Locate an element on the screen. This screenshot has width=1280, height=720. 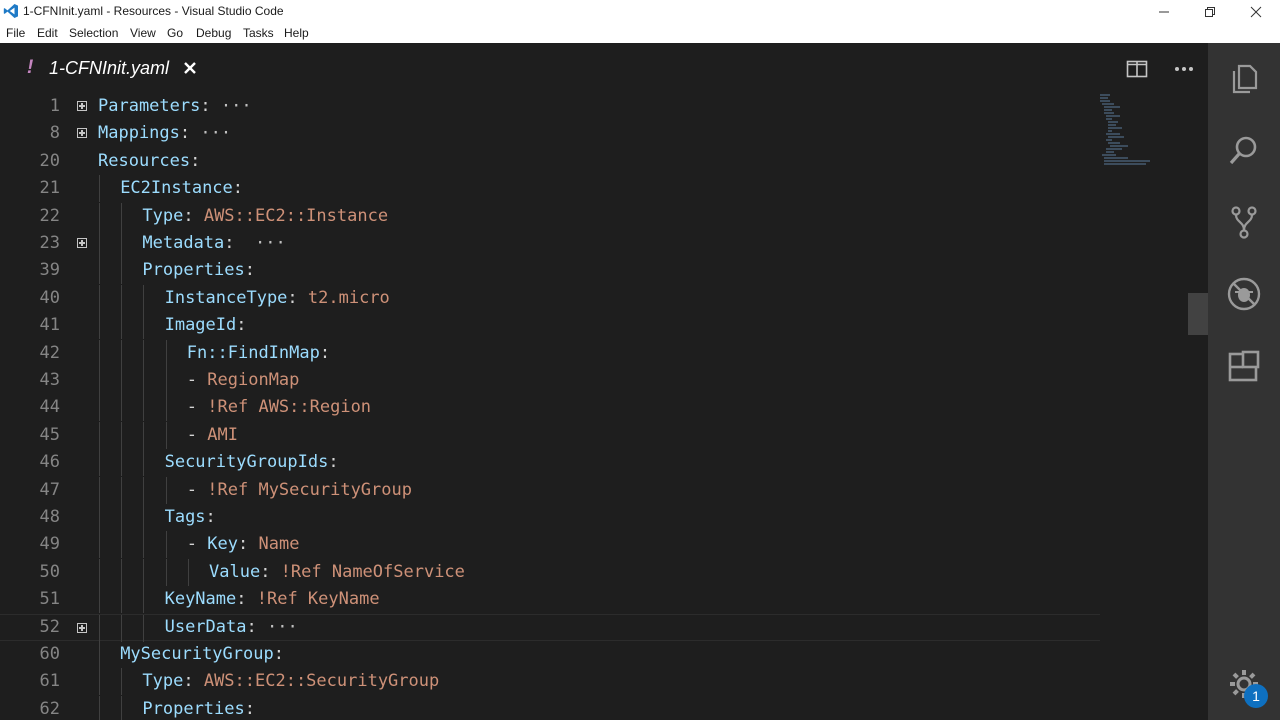
code-line: 42 Fn::FindInMap: is located at coordinates (550, 353).